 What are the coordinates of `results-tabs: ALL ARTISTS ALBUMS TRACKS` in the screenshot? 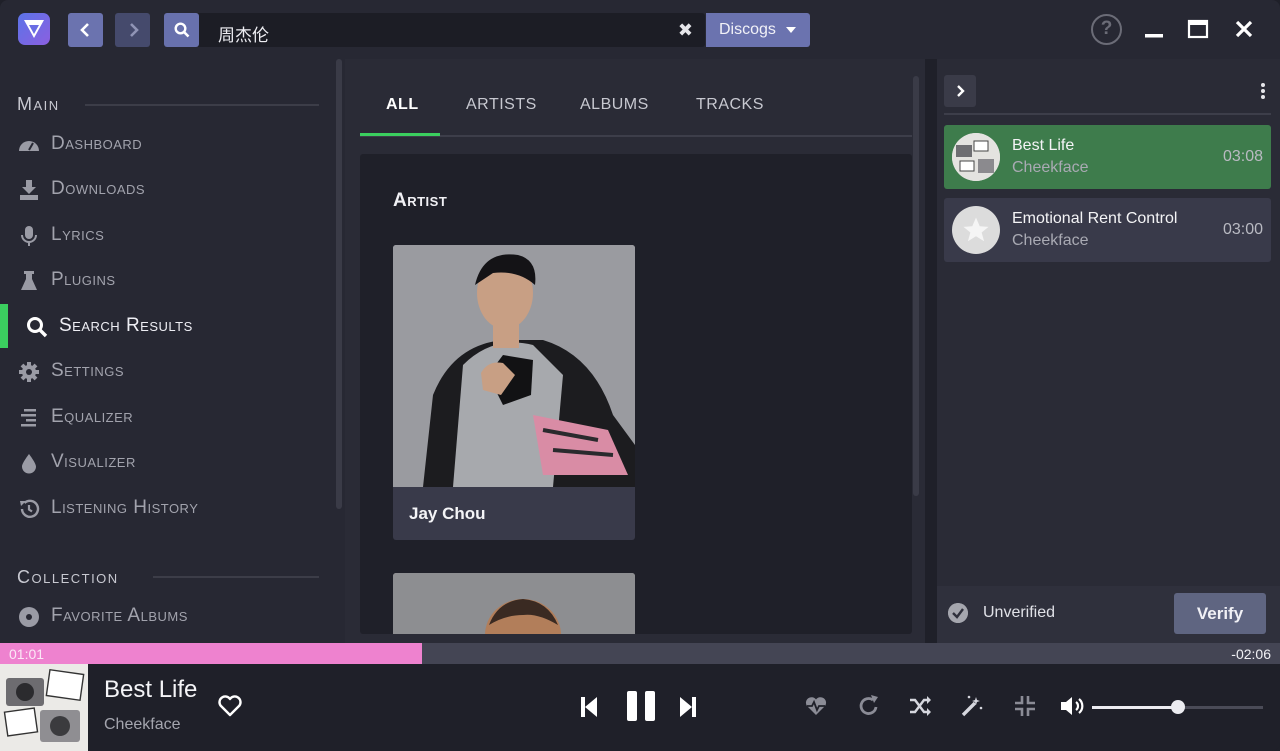 It's located at (636, 110).